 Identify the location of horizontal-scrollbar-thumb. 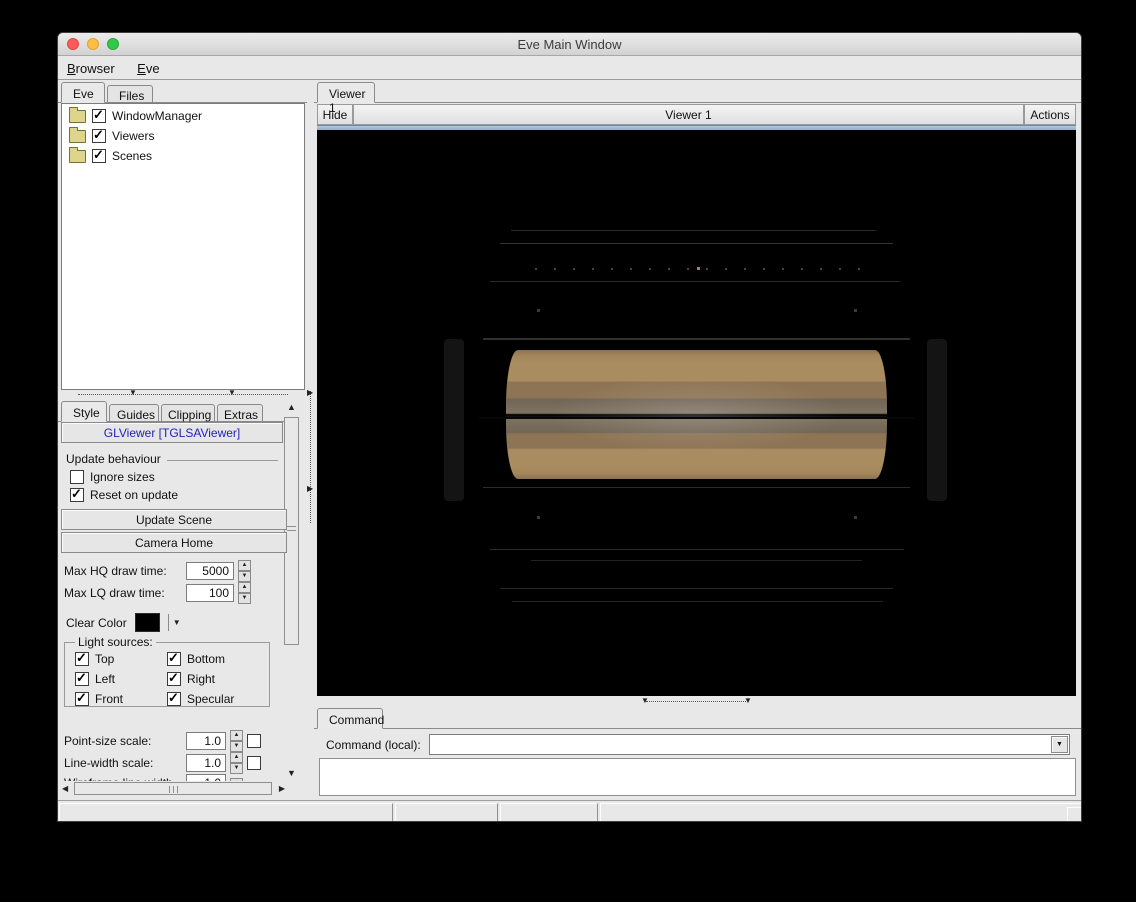
(173, 788).